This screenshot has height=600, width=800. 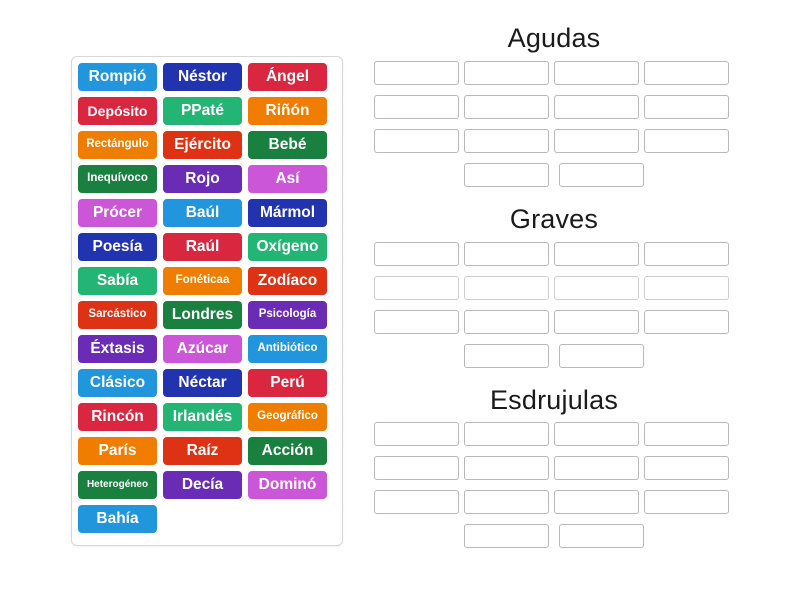 I want to click on word-tile: Mármol, so click(x=287, y=213).